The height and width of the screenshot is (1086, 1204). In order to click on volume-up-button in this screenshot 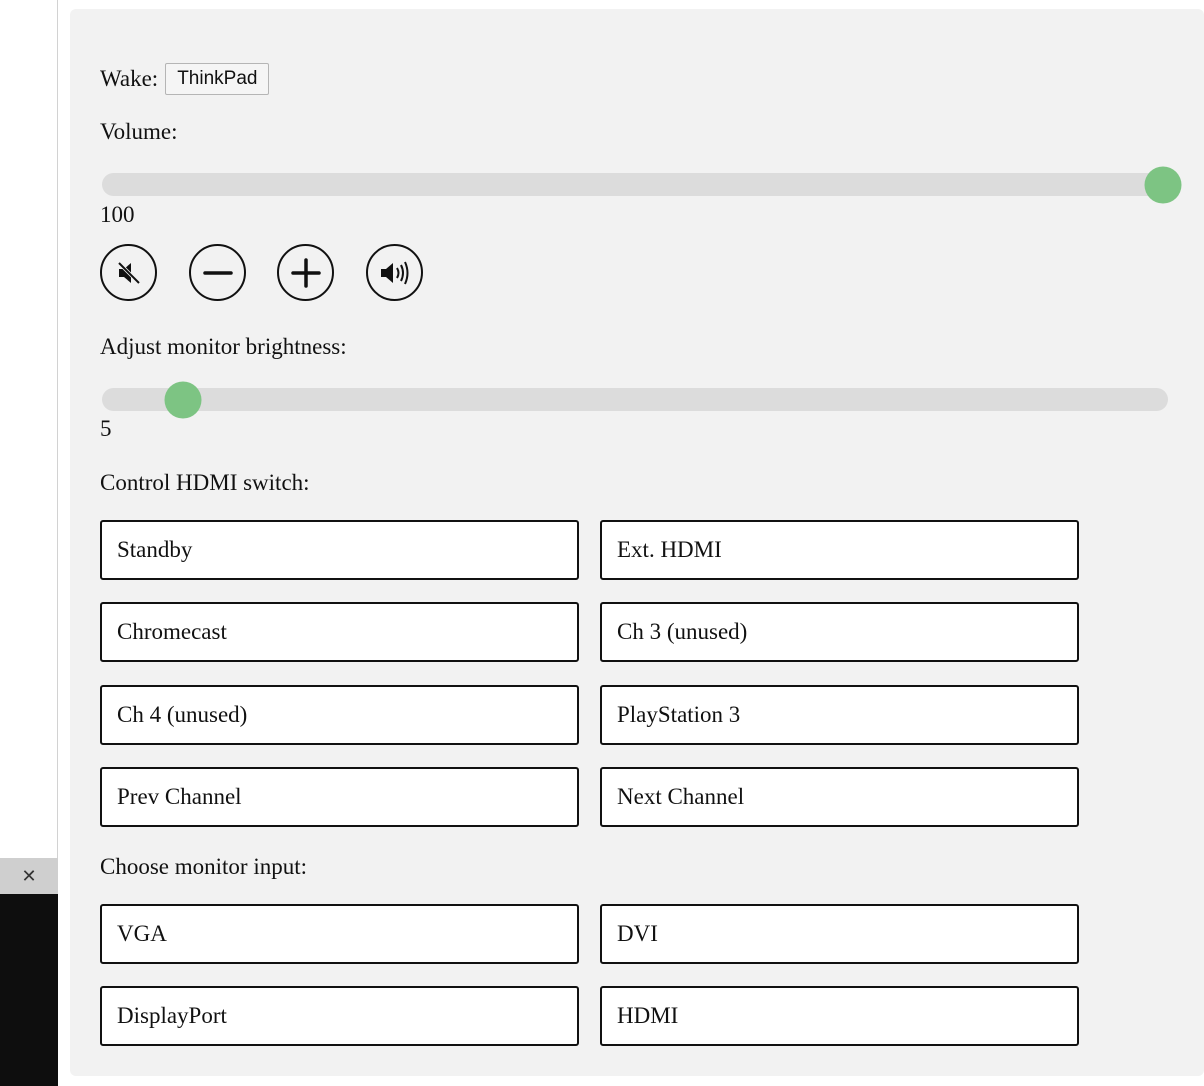, I will do `click(305, 272)`.